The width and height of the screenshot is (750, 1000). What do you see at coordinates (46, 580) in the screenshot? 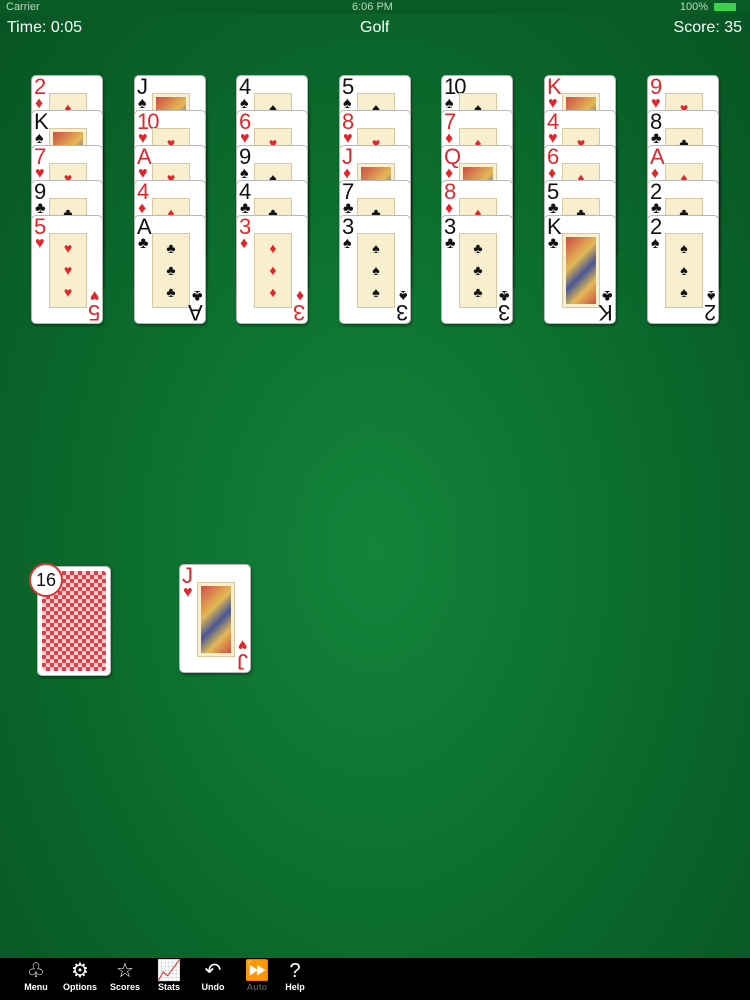
I see `stock-count-badge: 16` at bounding box center [46, 580].